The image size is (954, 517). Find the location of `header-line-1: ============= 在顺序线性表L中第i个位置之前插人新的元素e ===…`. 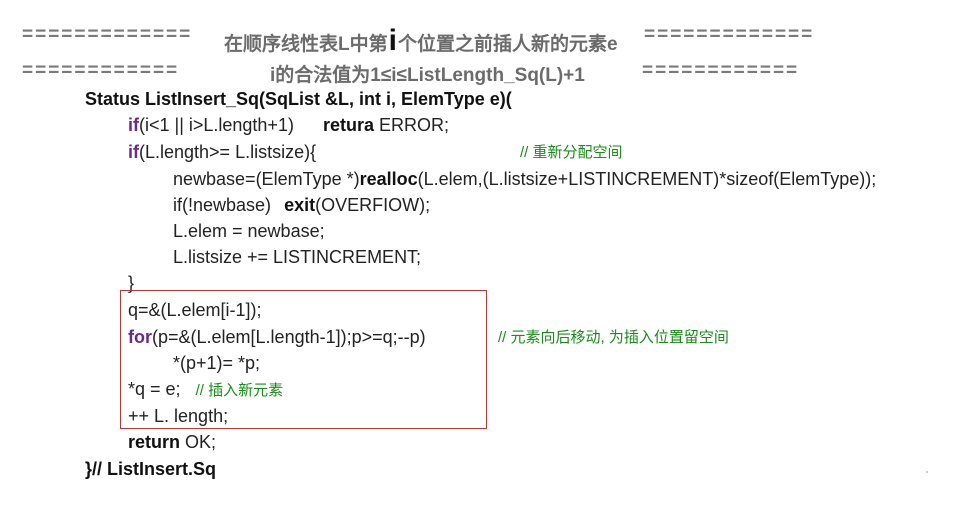

header-line-1: ============= 在顺序线性表L中第i个位置之前插人新的元素e ===… is located at coordinates (477, 40).